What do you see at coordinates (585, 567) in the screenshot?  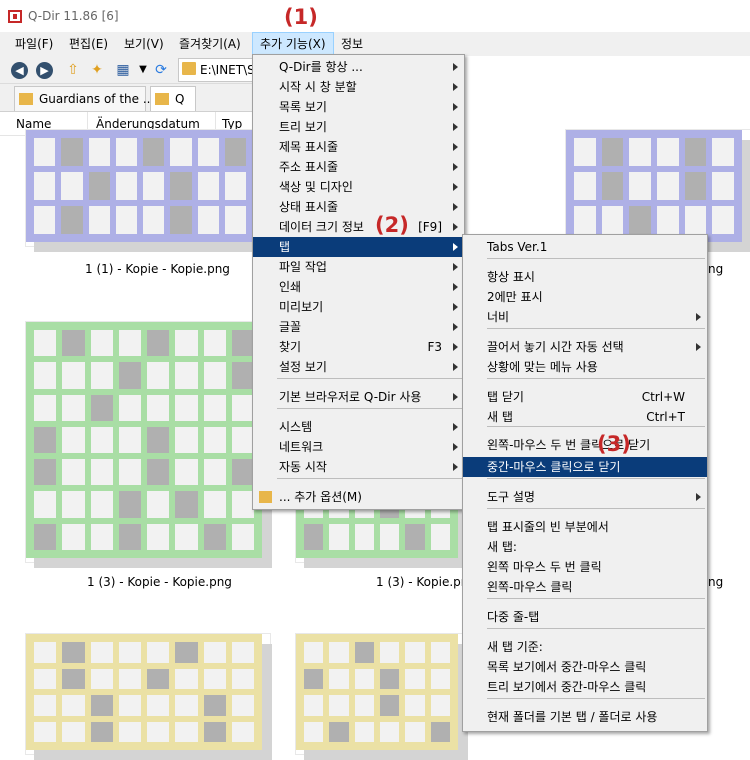 I see `tabs-submenu-item-13: 왼쪽 마우스 두 번 클릭` at bounding box center [585, 567].